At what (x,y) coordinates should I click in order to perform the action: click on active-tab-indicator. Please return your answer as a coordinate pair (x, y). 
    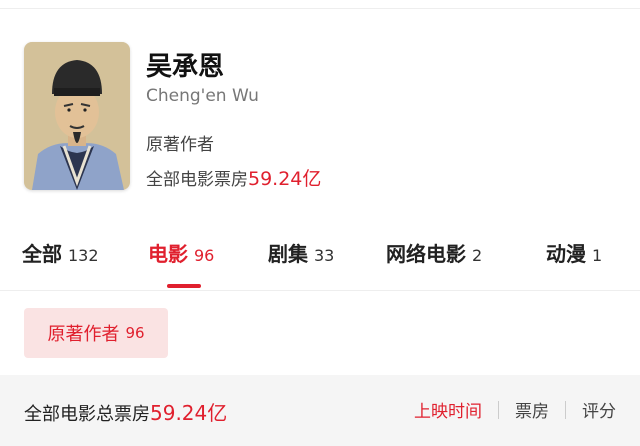
    Looking at the image, I should click on (184, 286).